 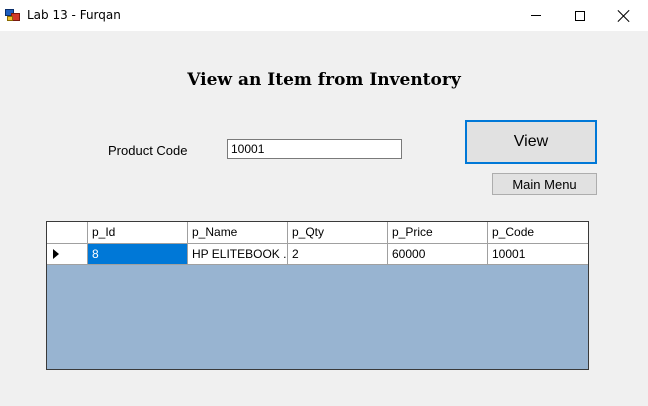 I want to click on product-code-input: 10001, so click(x=314, y=149).